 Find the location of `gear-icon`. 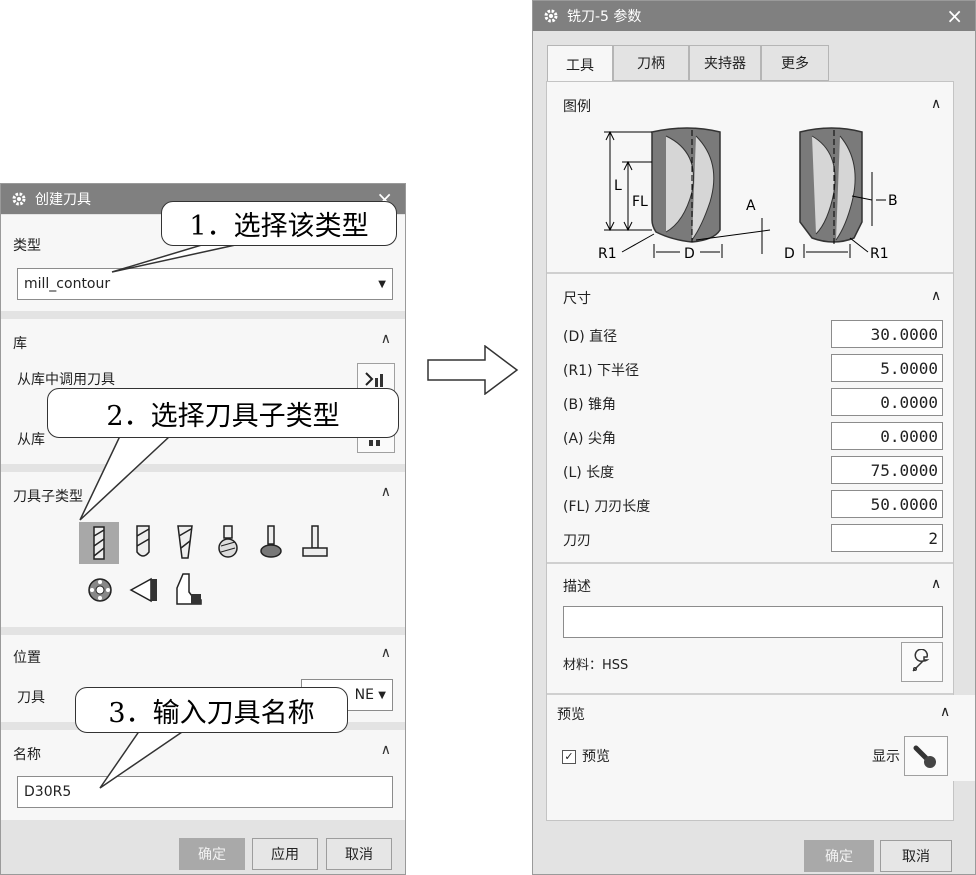

gear-icon is located at coordinates (551, 16).